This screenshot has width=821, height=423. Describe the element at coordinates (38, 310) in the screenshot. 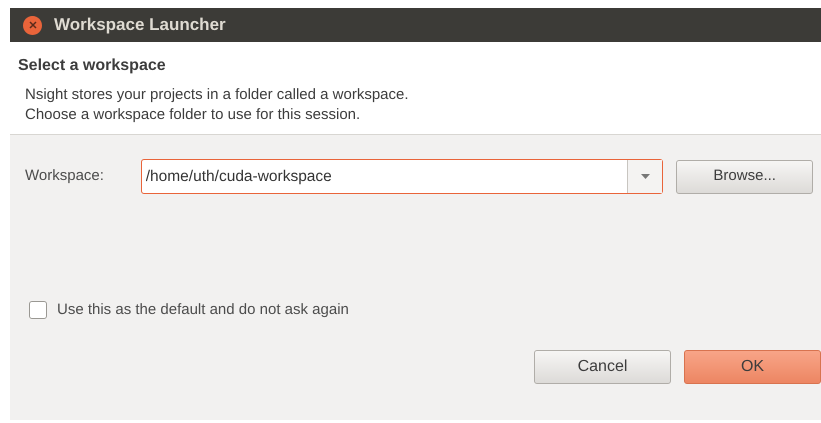

I see `default-checkbox` at that location.